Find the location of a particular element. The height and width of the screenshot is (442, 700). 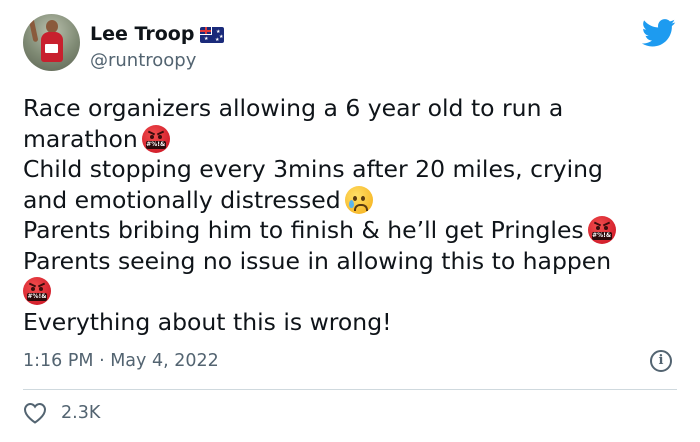

tweet-line-4-text: and emotionally distressed is located at coordinates (182, 199).